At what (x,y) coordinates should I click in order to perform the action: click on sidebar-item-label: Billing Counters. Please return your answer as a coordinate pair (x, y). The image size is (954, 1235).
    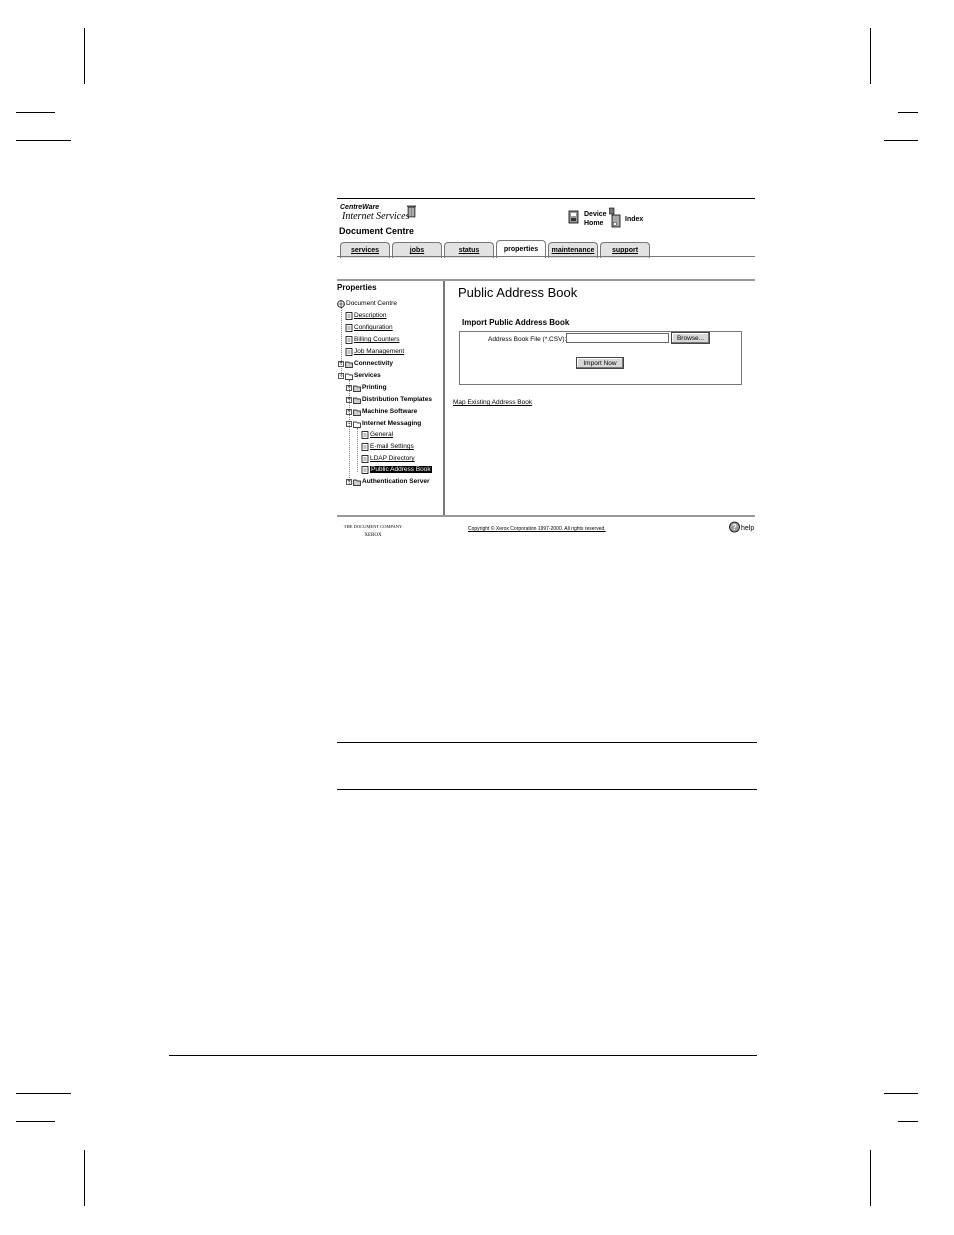
    Looking at the image, I should click on (377, 339).